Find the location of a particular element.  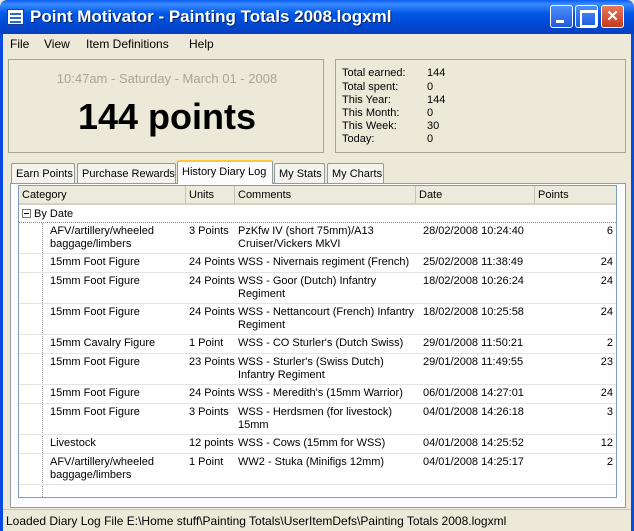

cell-category: Livestock is located at coordinates (73, 443).